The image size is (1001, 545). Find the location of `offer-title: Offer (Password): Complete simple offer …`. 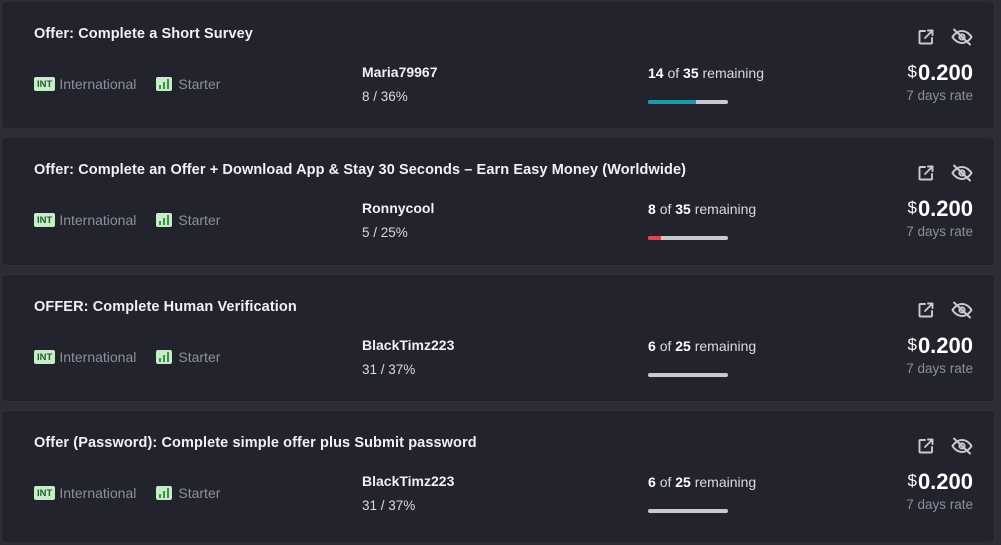

offer-title: Offer (Password): Complete simple offer … is located at coordinates (255, 443).